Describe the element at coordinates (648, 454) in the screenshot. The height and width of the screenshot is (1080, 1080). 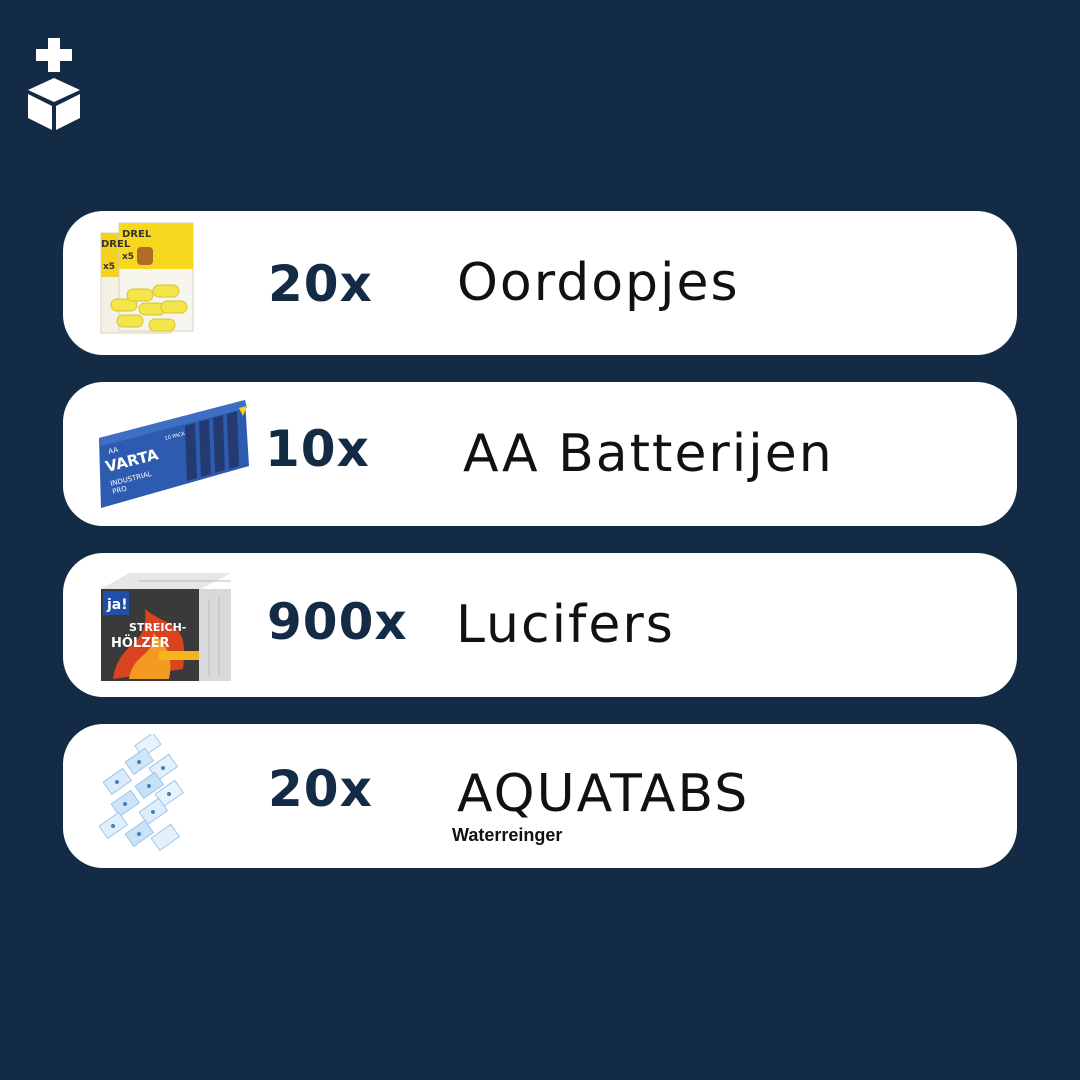
I see `item-name: AA Batterijen` at that location.